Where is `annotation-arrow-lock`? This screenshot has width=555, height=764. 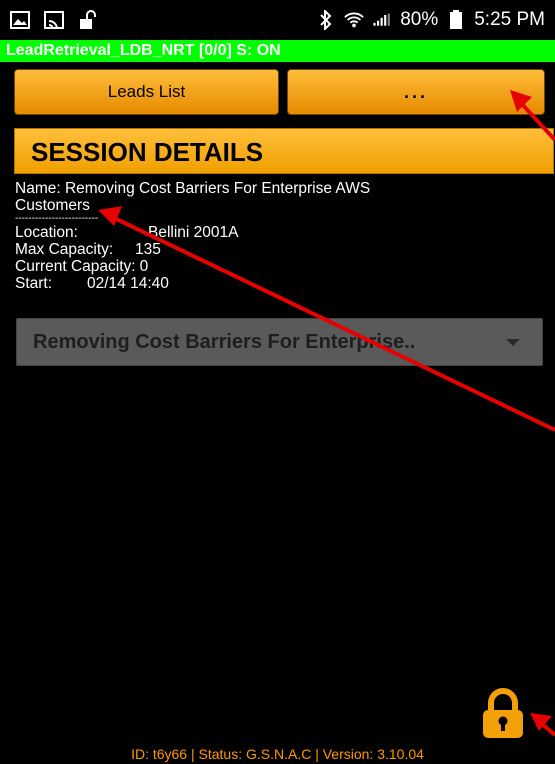
annotation-arrow-lock is located at coordinates (542, 725).